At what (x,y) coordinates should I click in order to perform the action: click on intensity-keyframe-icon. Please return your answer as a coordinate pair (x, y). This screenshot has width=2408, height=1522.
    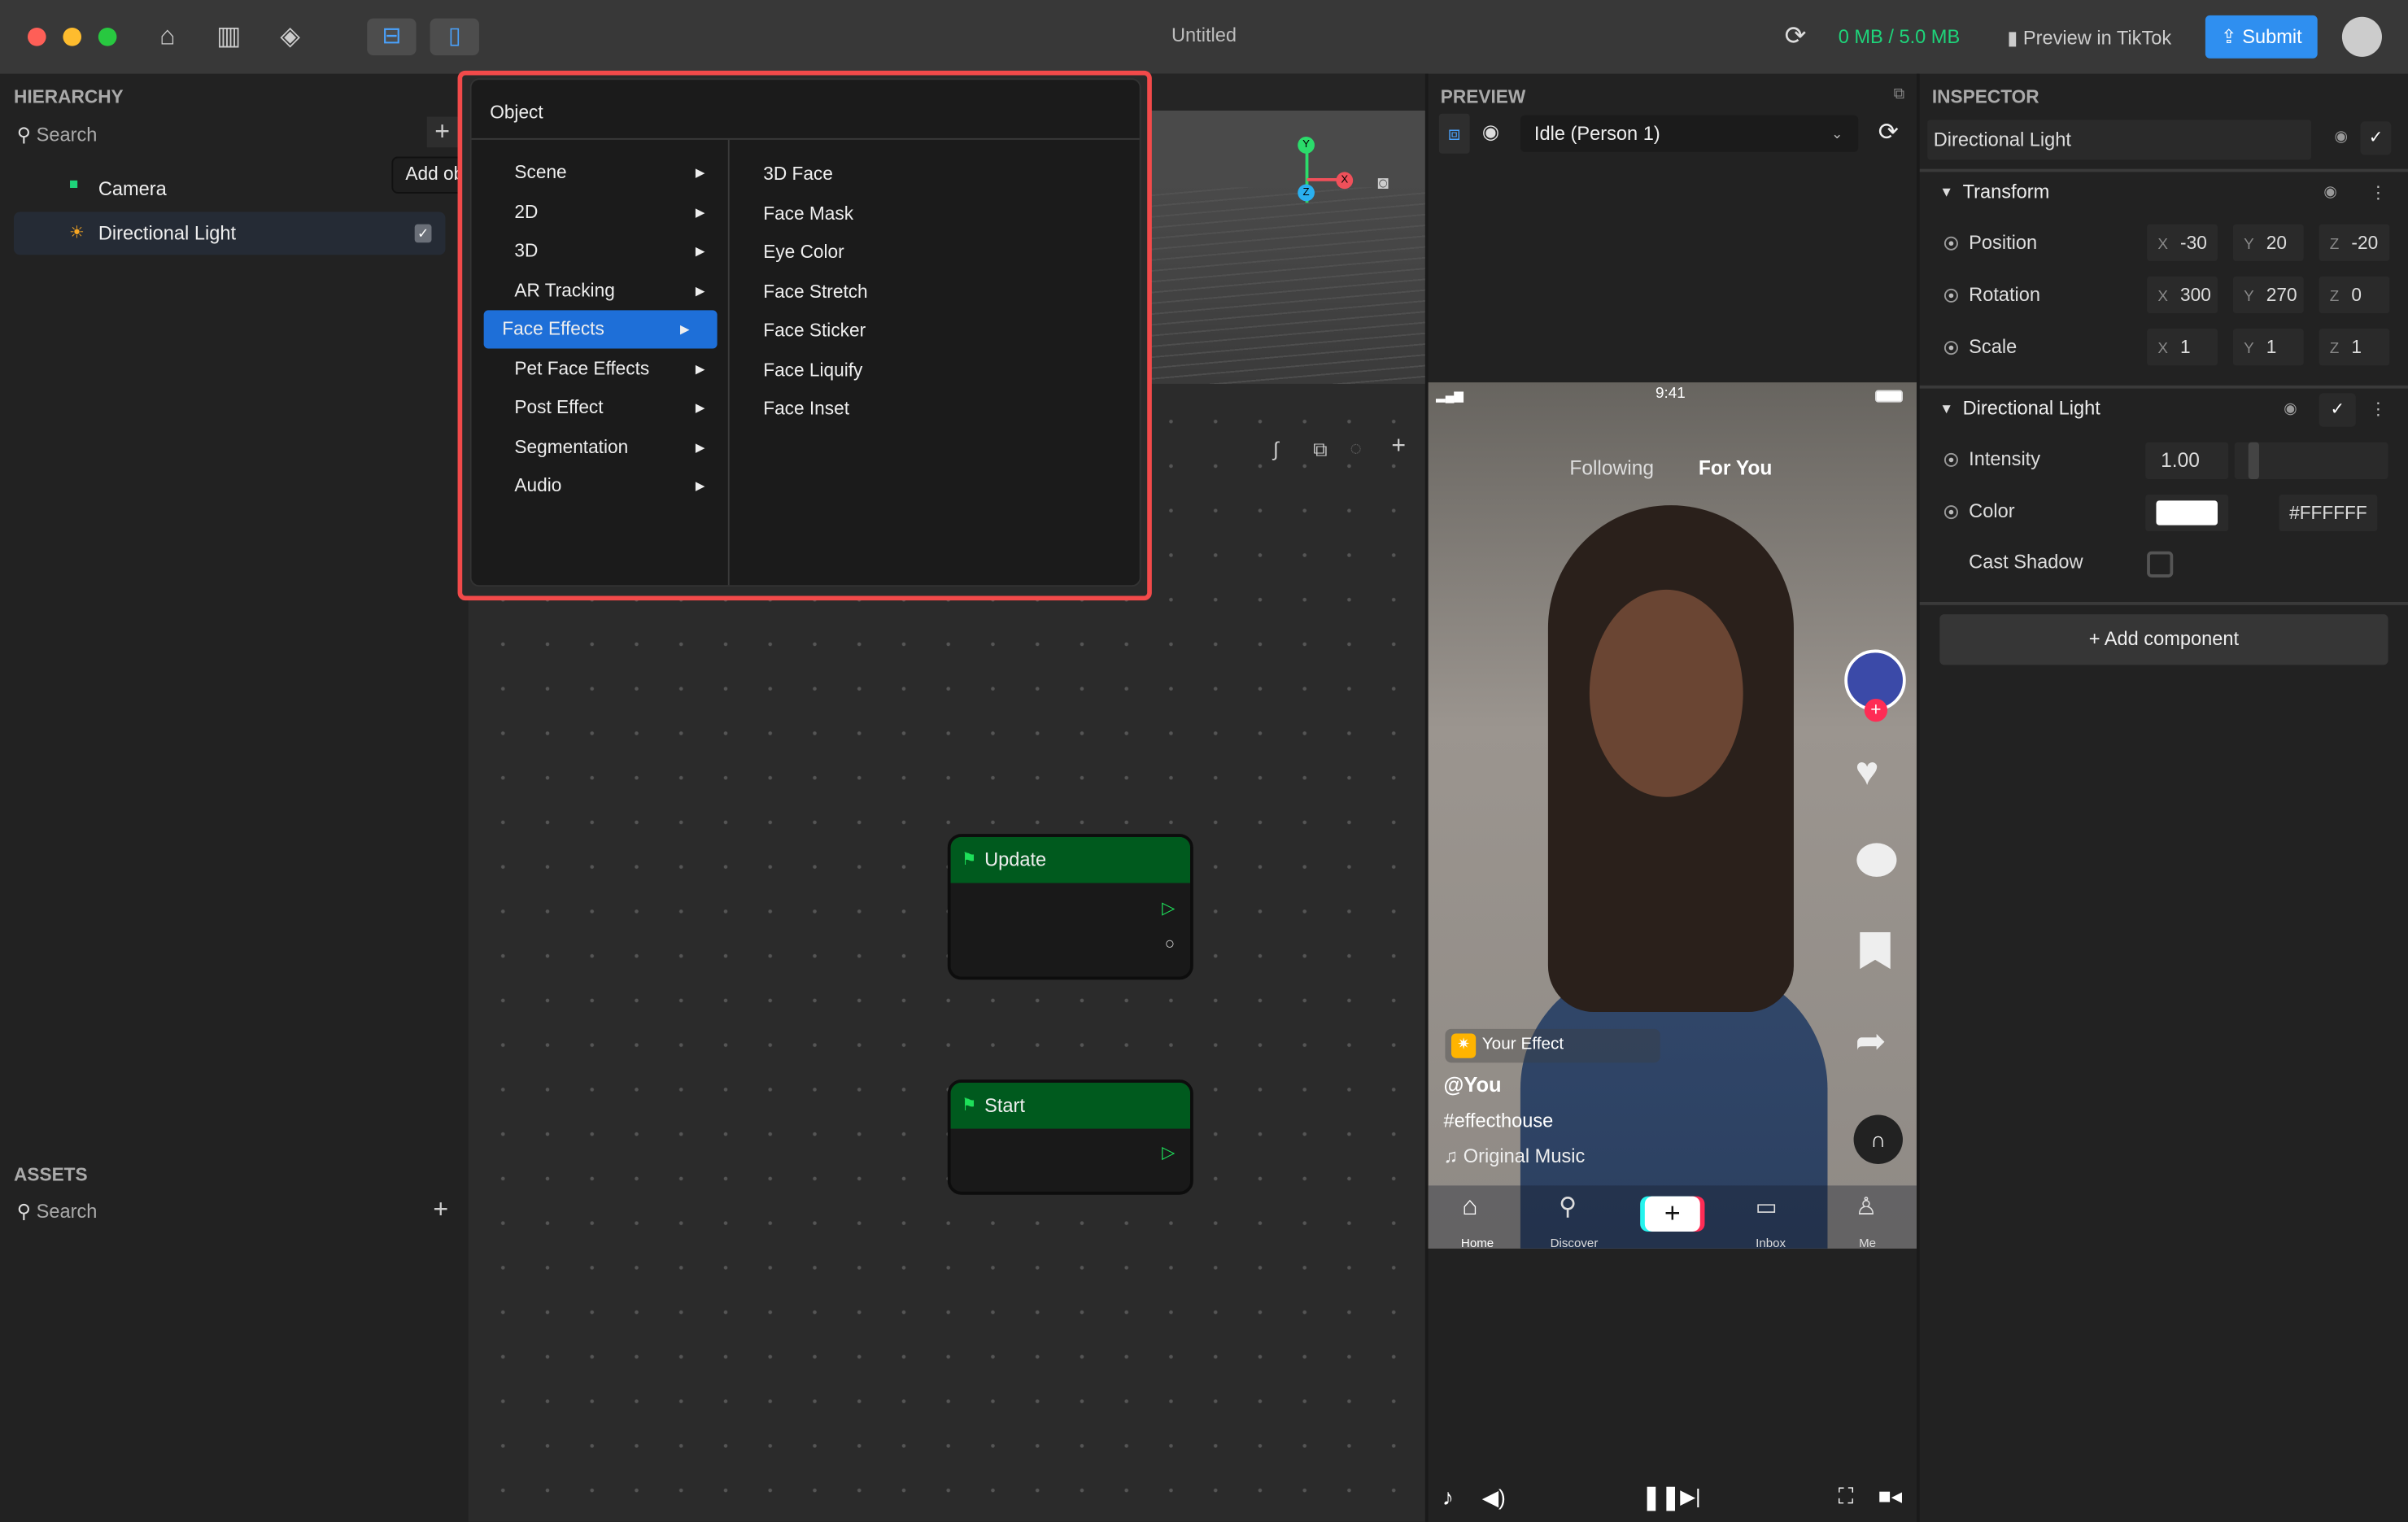
    Looking at the image, I should click on (1951, 459).